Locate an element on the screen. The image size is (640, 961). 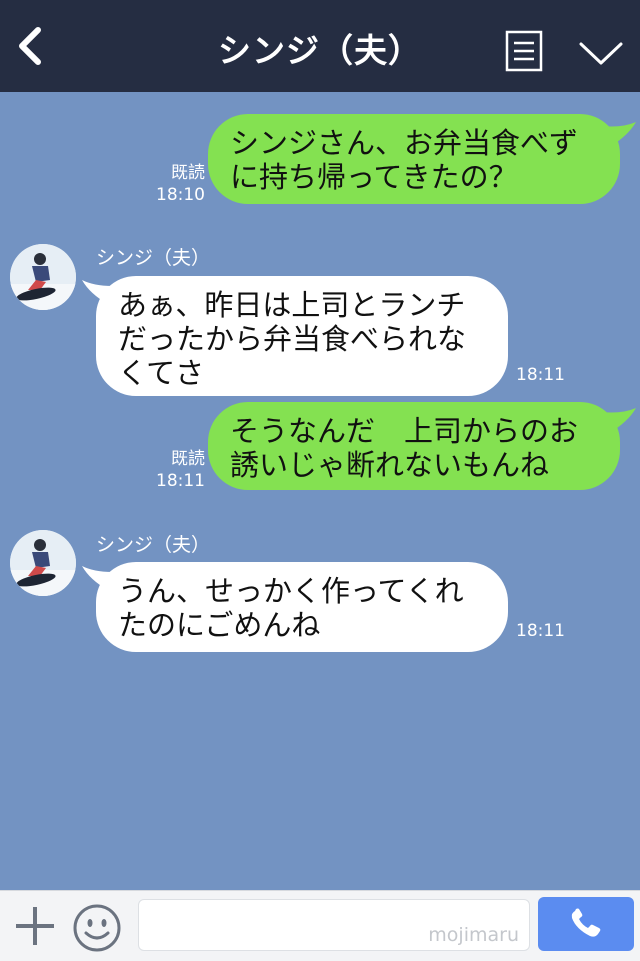
watermark-text: mojimaru is located at coordinates (473, 935).